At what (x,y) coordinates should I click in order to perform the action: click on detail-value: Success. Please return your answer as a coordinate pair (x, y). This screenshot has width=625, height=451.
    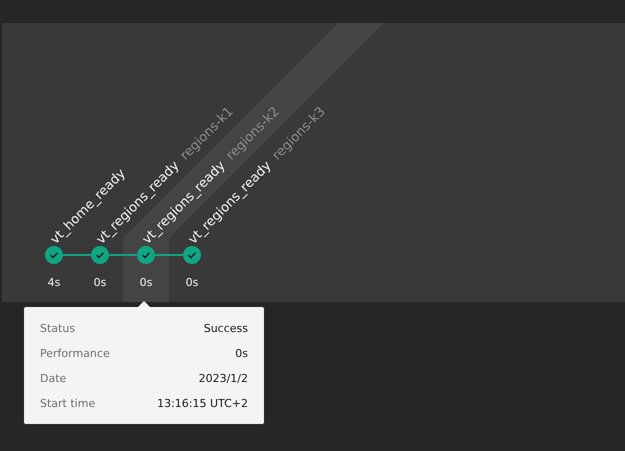
    Looking at the image, I should click on (226, 329).